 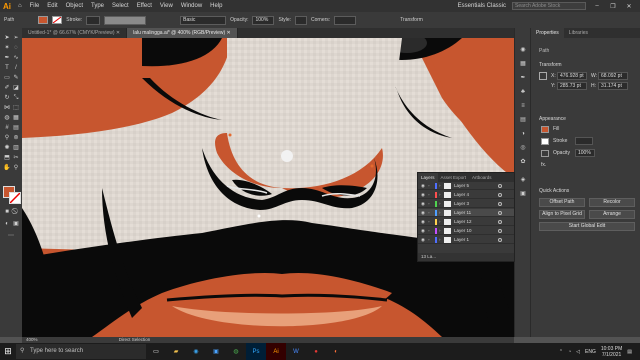 I want to click on artboard-tool-icon: ⬒, so click(x=7, y=158).